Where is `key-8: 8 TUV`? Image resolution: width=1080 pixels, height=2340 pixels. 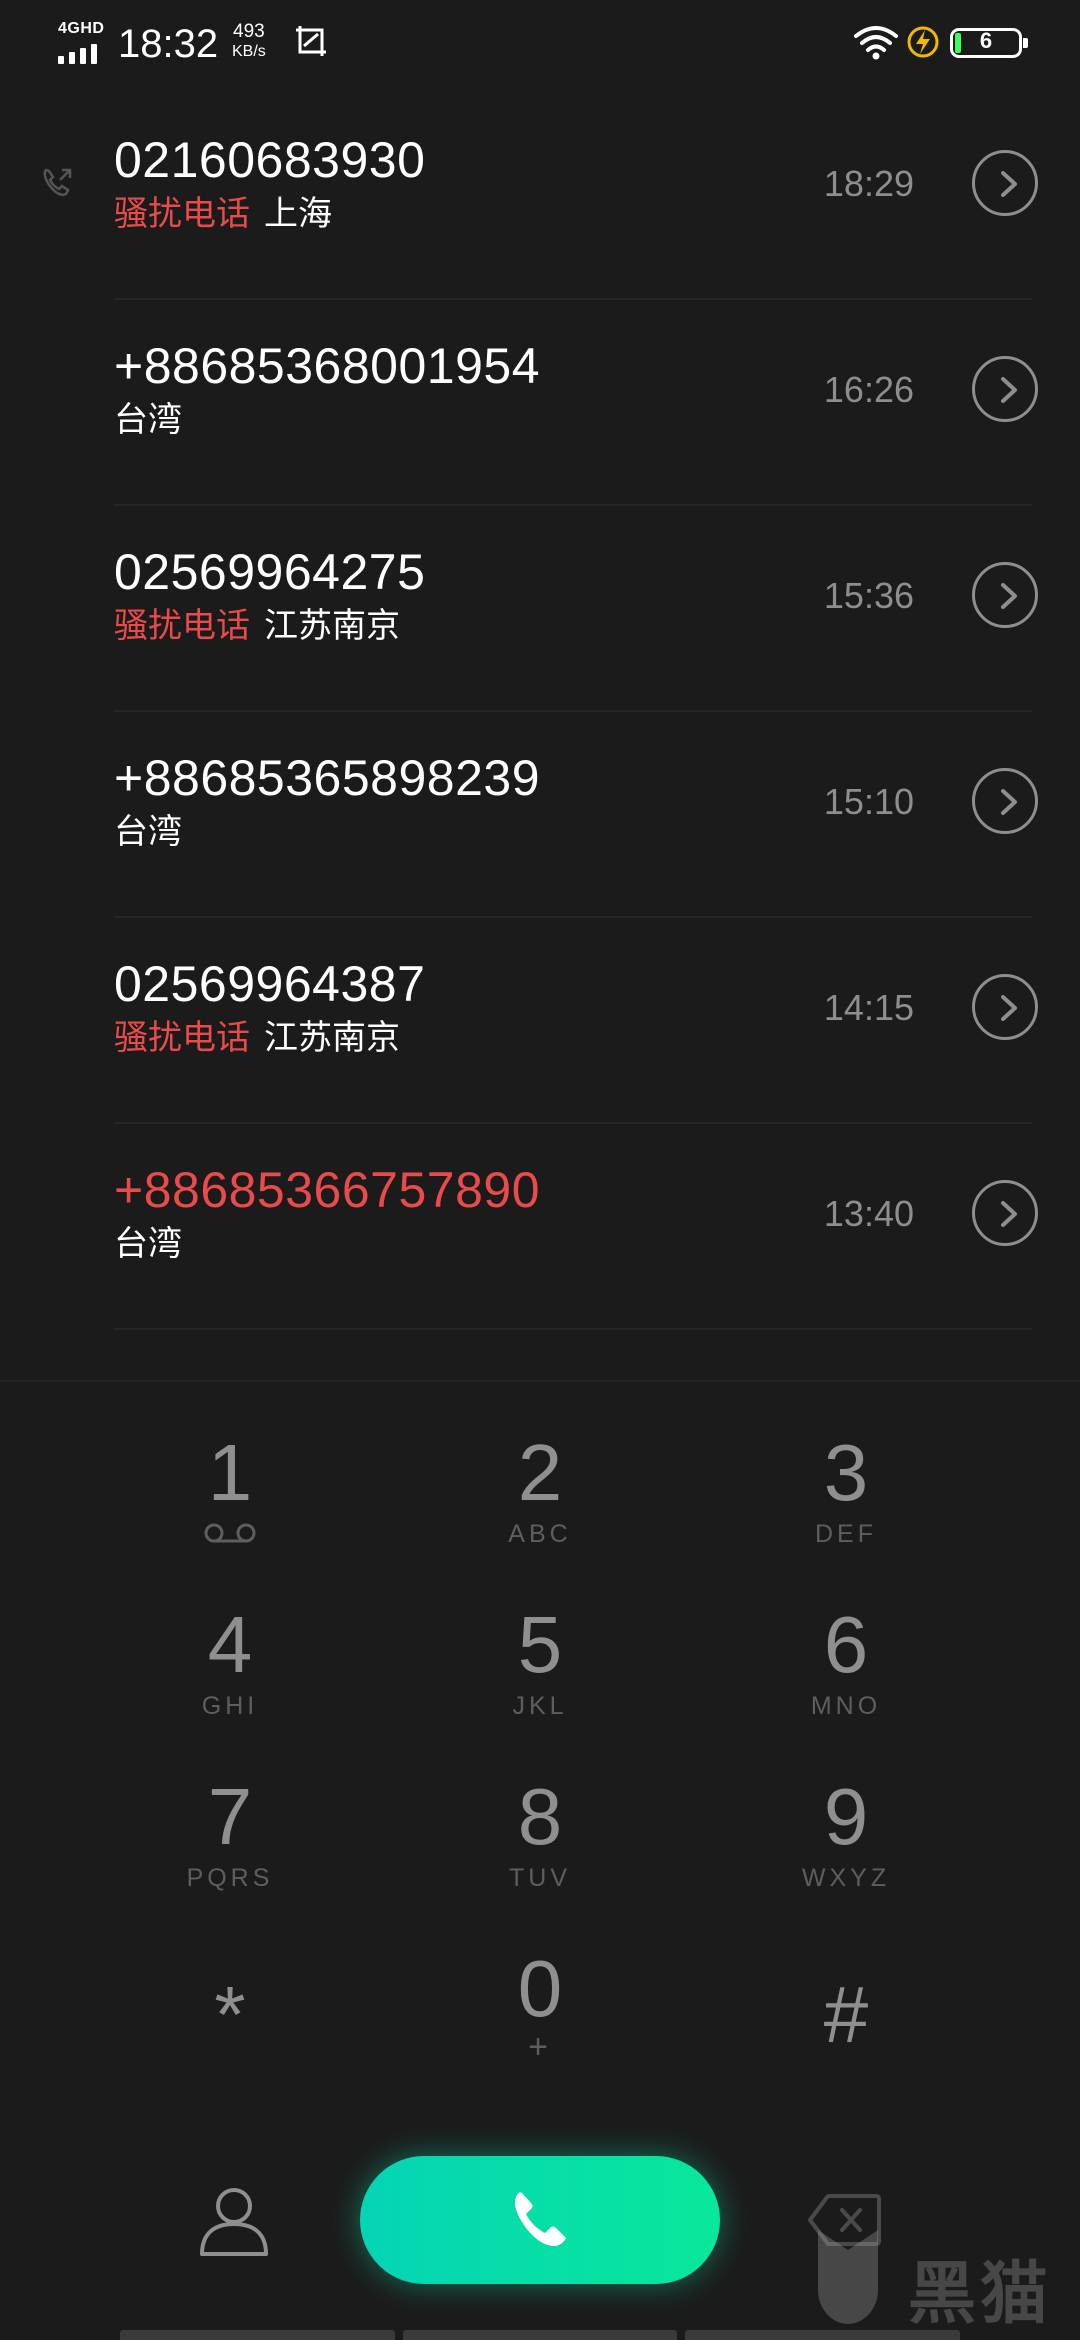
key-8: 8 TUV is located at coordinates (540, 1852).